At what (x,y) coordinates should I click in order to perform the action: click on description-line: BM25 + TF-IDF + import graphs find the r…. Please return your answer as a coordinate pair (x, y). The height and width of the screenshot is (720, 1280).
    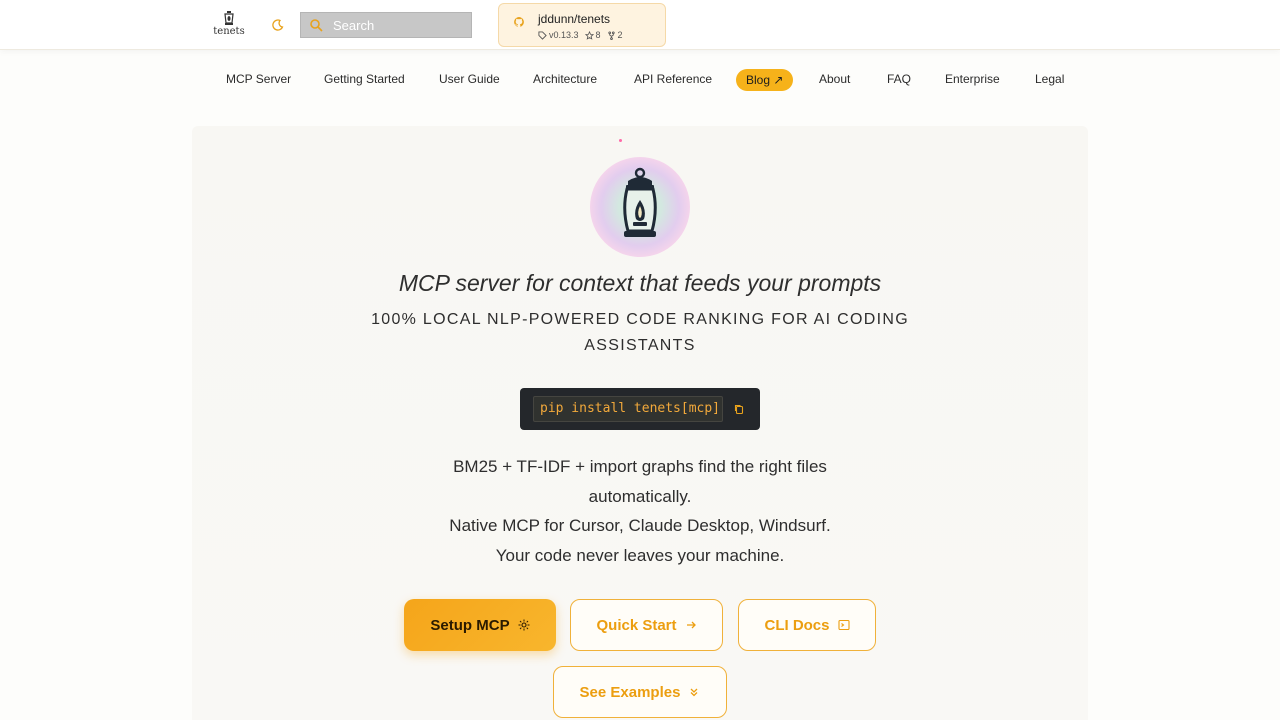
    Looking at the image, I should click on (640, 481).